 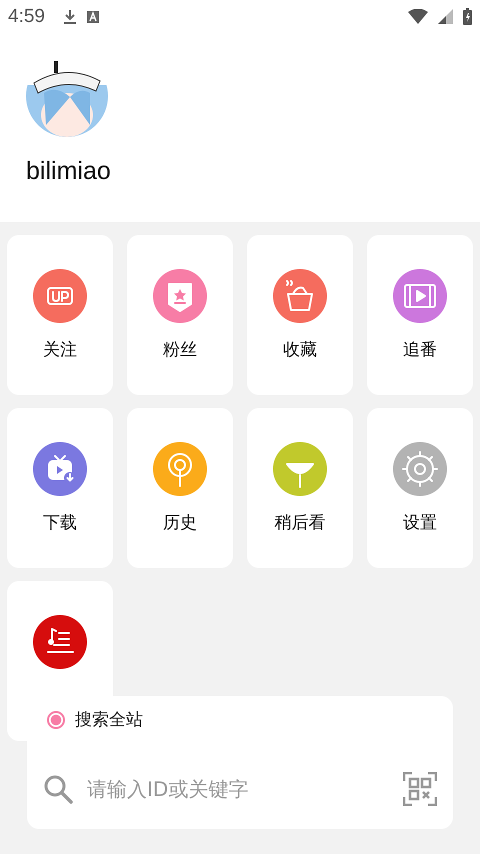 I want to click on search-scope-radio: 搜索全站, so click(x=95, y=719).